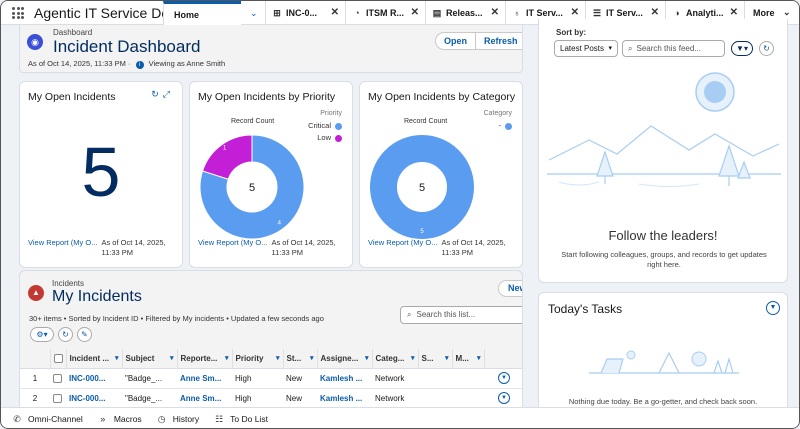 The height and width of the screenshot is (429, 800). What do you see at coordinates (305, 13) in the screenshot?
I see `tab-incident: ⊞ INC-0... ✕` at bounding box center [305, 13].